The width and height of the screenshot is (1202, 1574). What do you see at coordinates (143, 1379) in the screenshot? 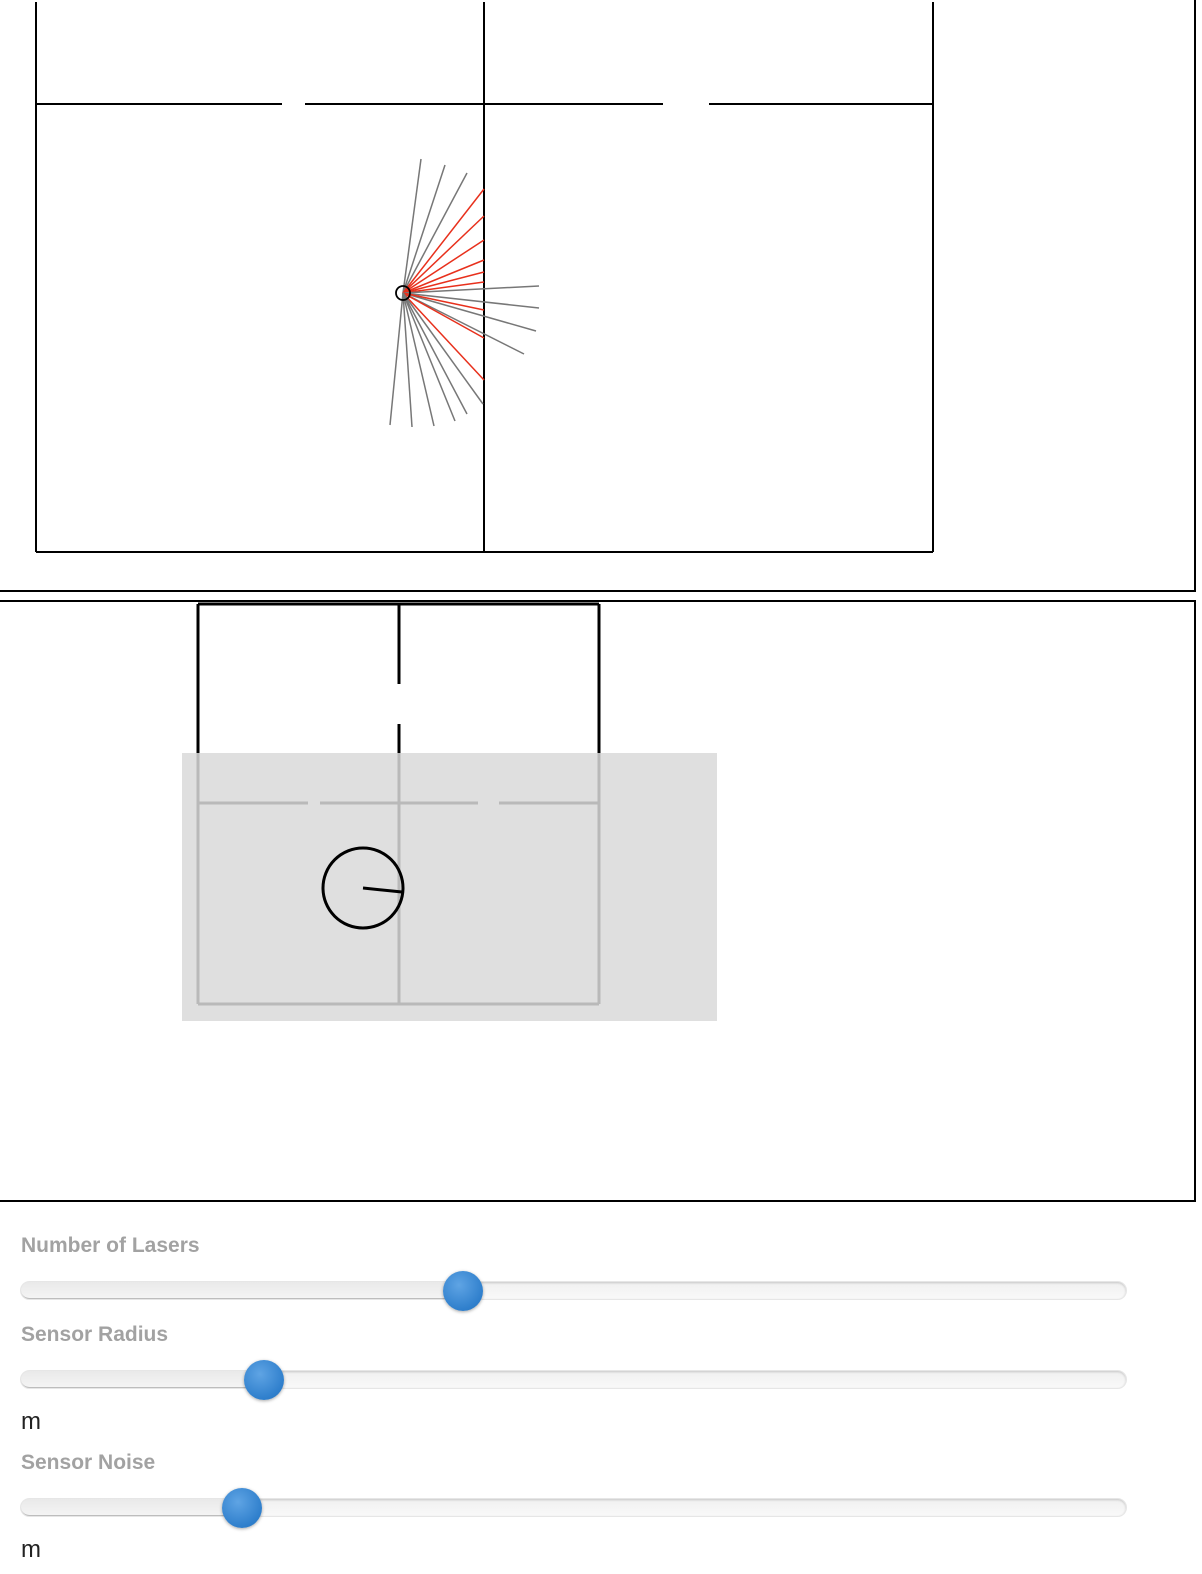
I see `radius-slider-fill` at bounding box center [143, 1379].